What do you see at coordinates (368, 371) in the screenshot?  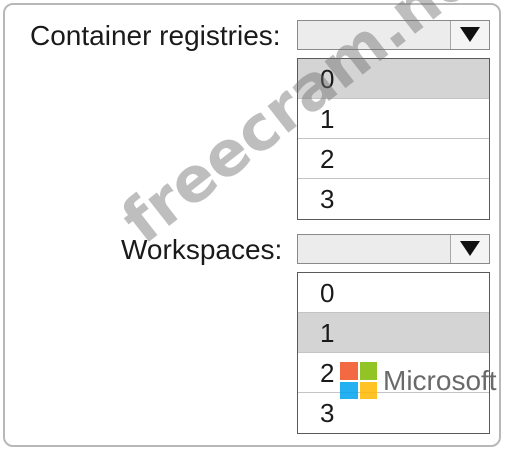 I see `logo-square-green` at bounding box center [368, 371].